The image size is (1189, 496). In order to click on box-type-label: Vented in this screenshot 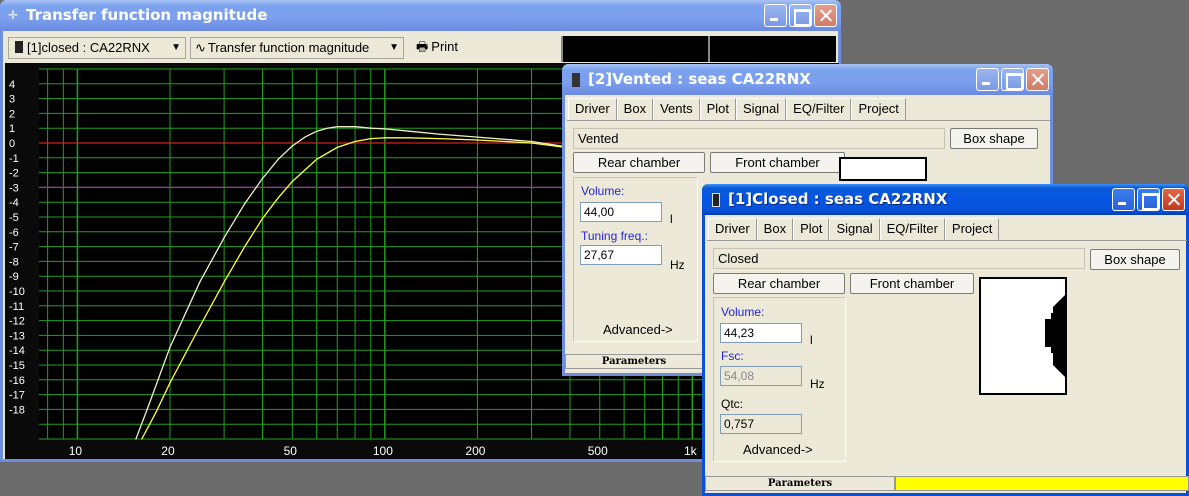, I will do `click(759, 138)`.